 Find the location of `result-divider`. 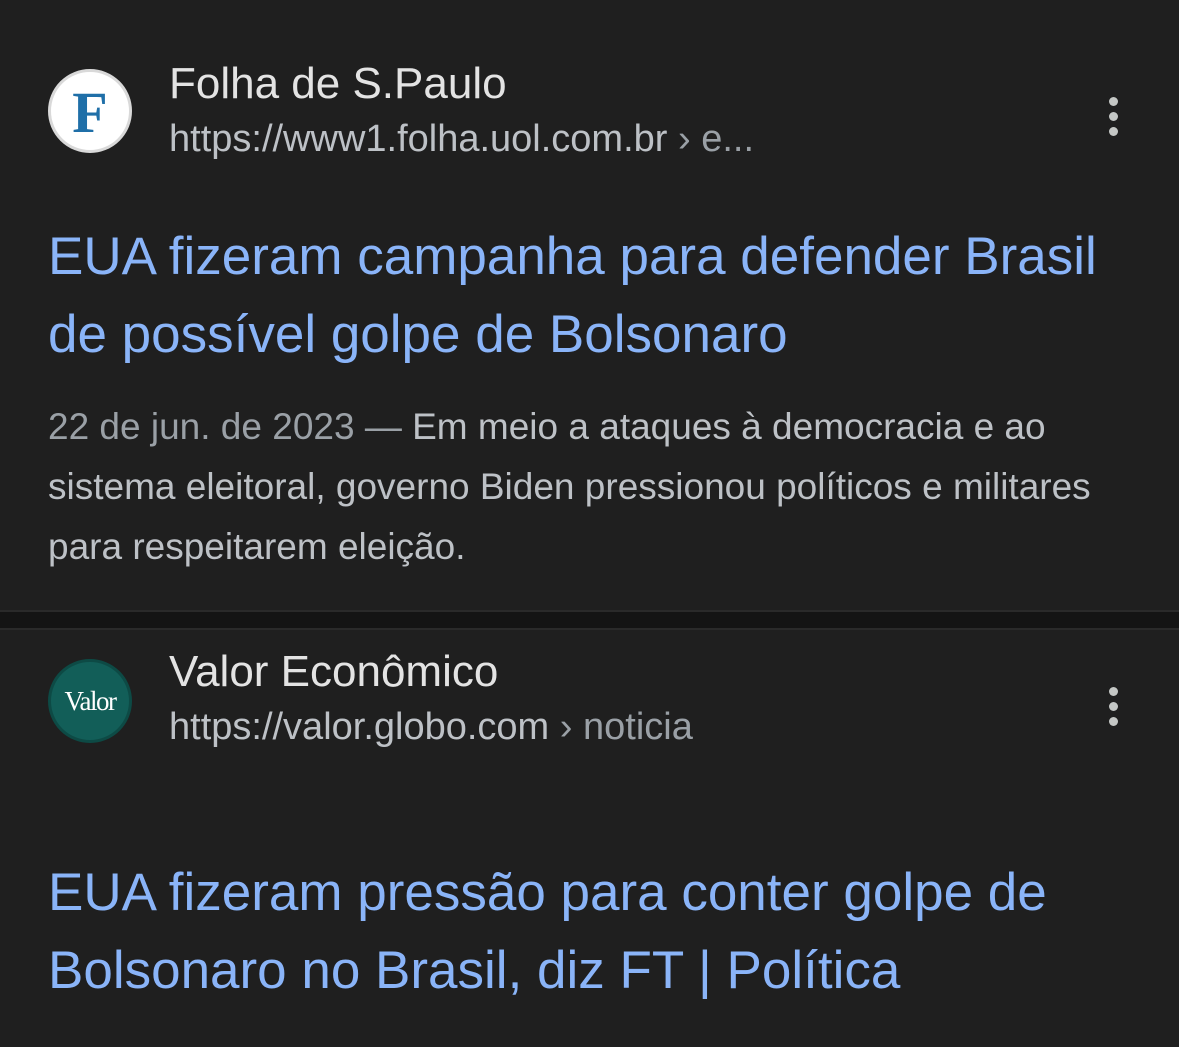

result-divider is located at coordinates (589, 620).